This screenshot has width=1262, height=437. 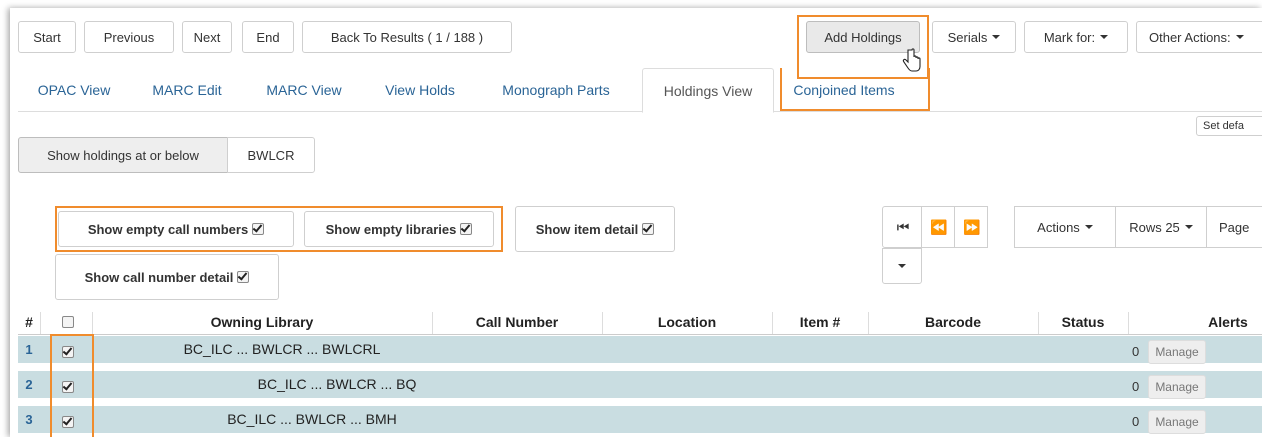 I want to click on mark-for-dropdown: Mark for:, so click(x=1076, y=37).